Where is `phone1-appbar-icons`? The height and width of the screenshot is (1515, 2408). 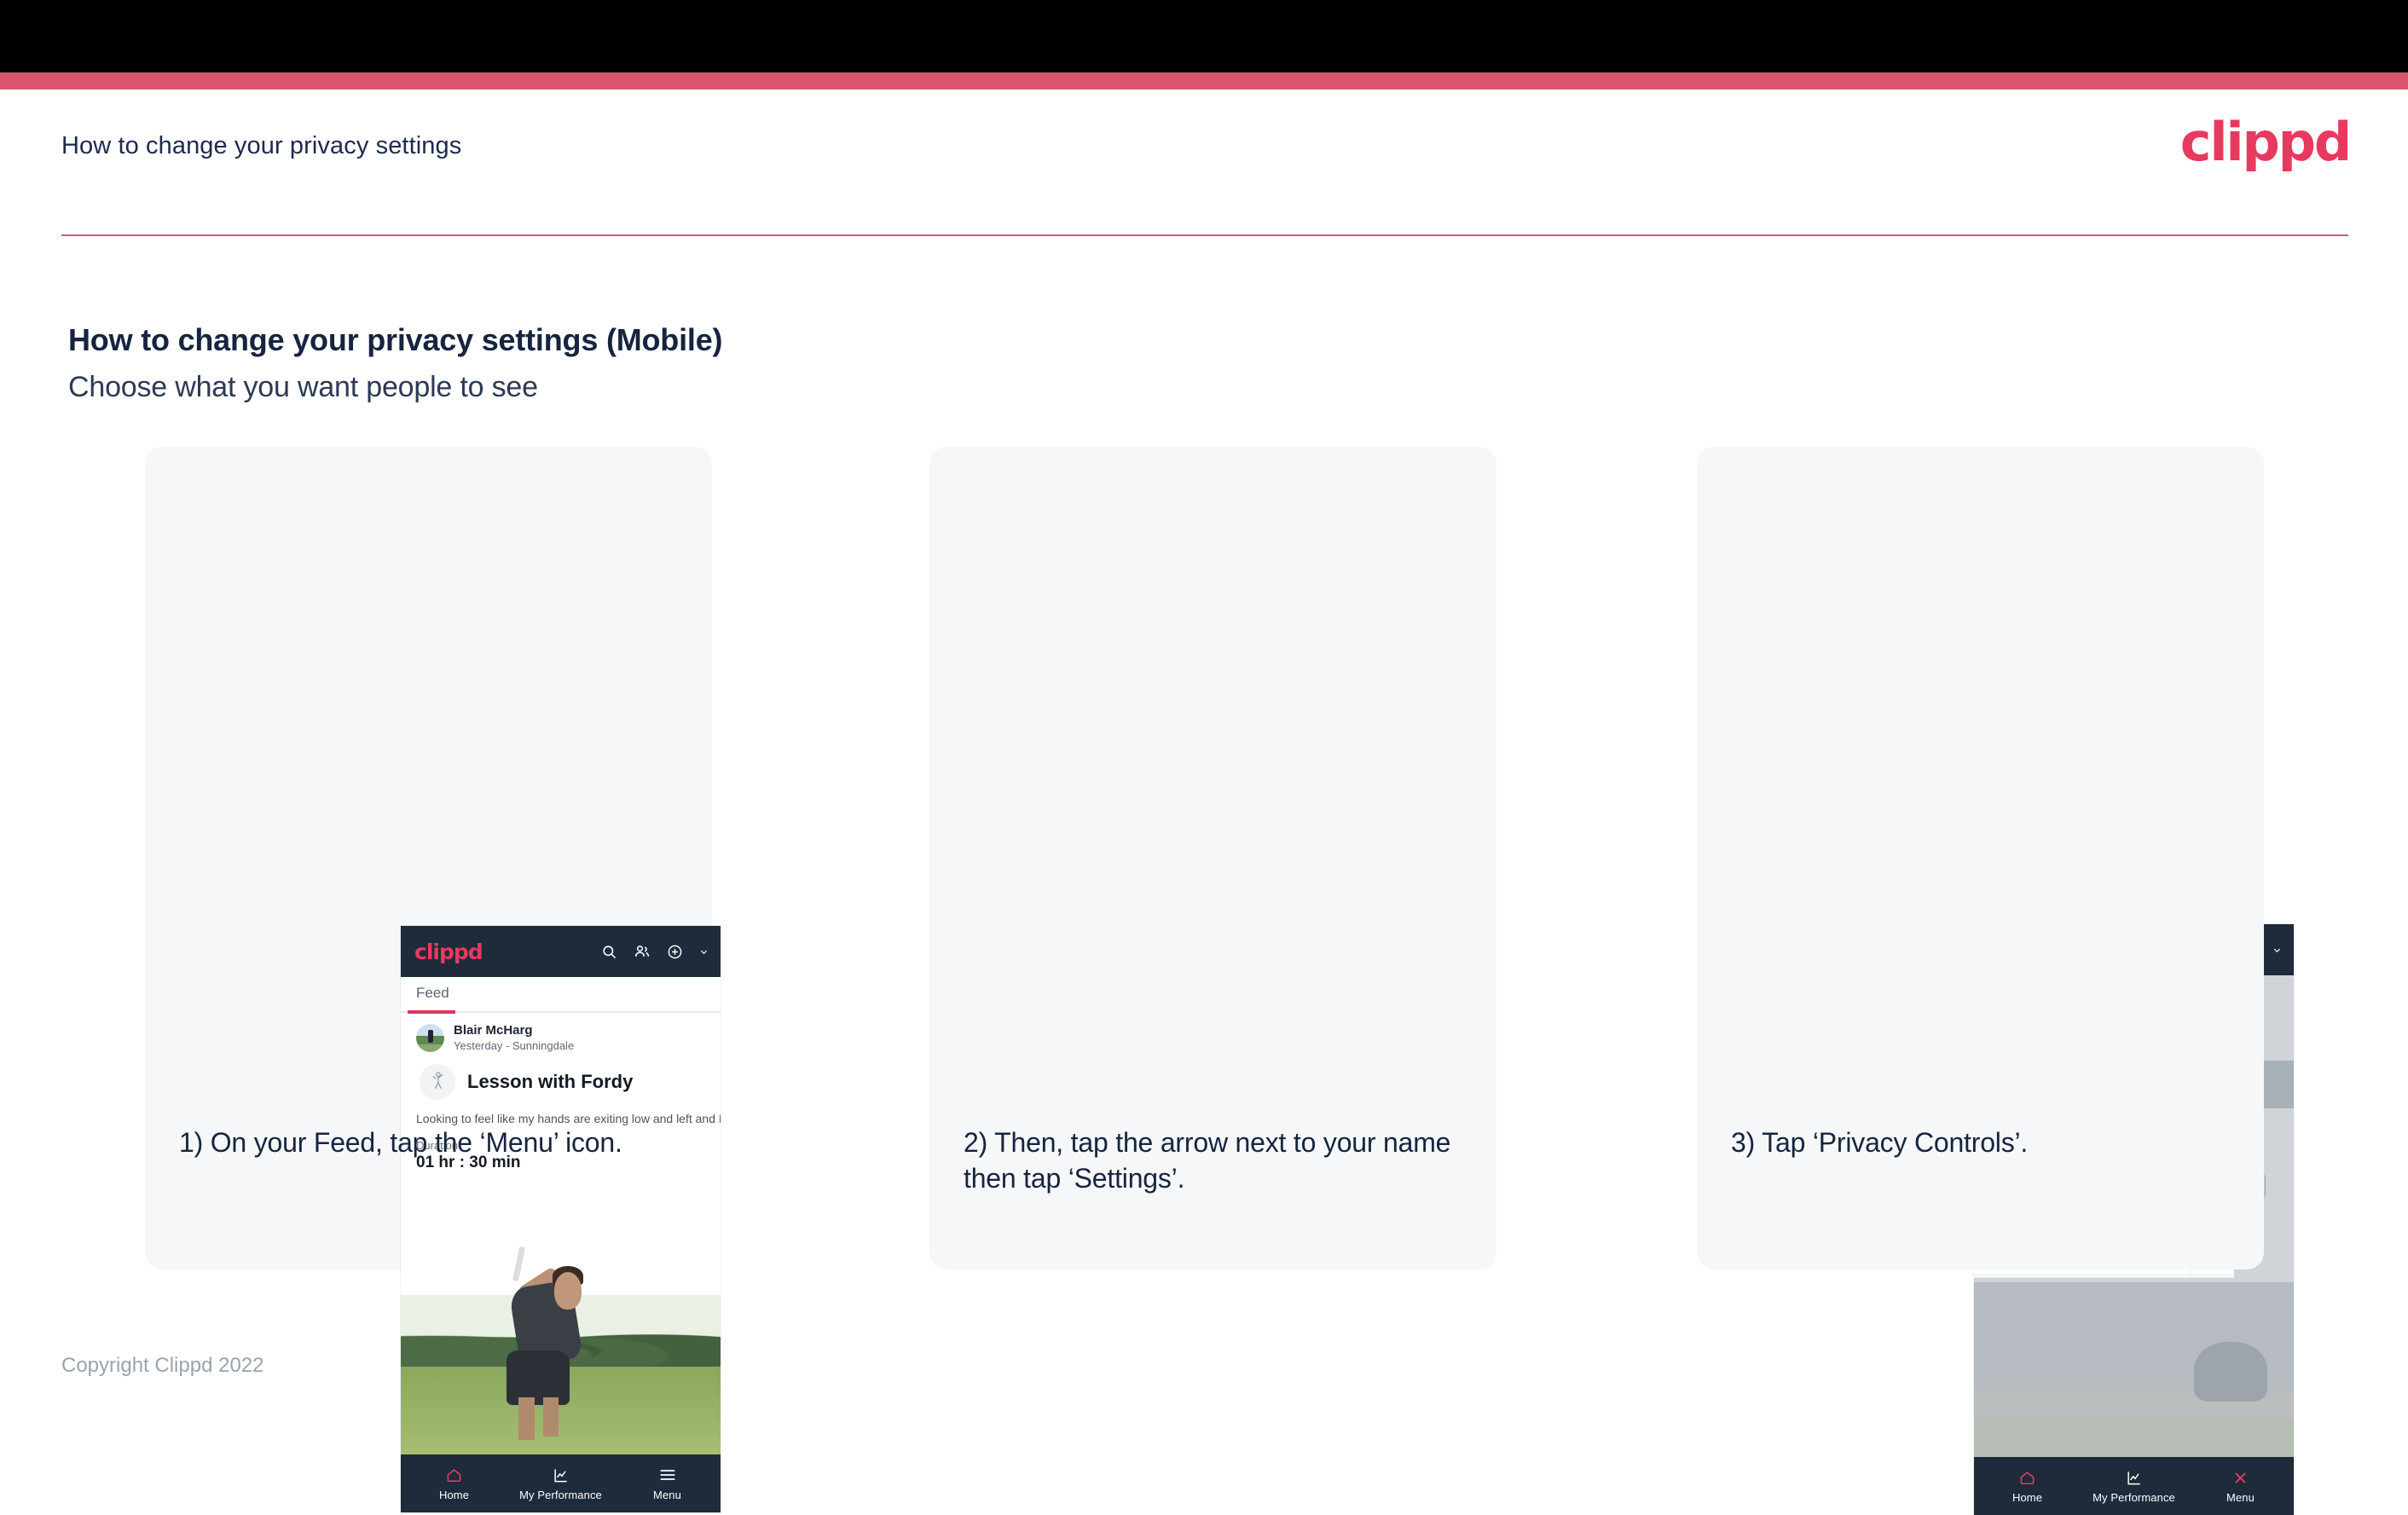 phone1-appbar-icons is located at coordinates (655, 952).